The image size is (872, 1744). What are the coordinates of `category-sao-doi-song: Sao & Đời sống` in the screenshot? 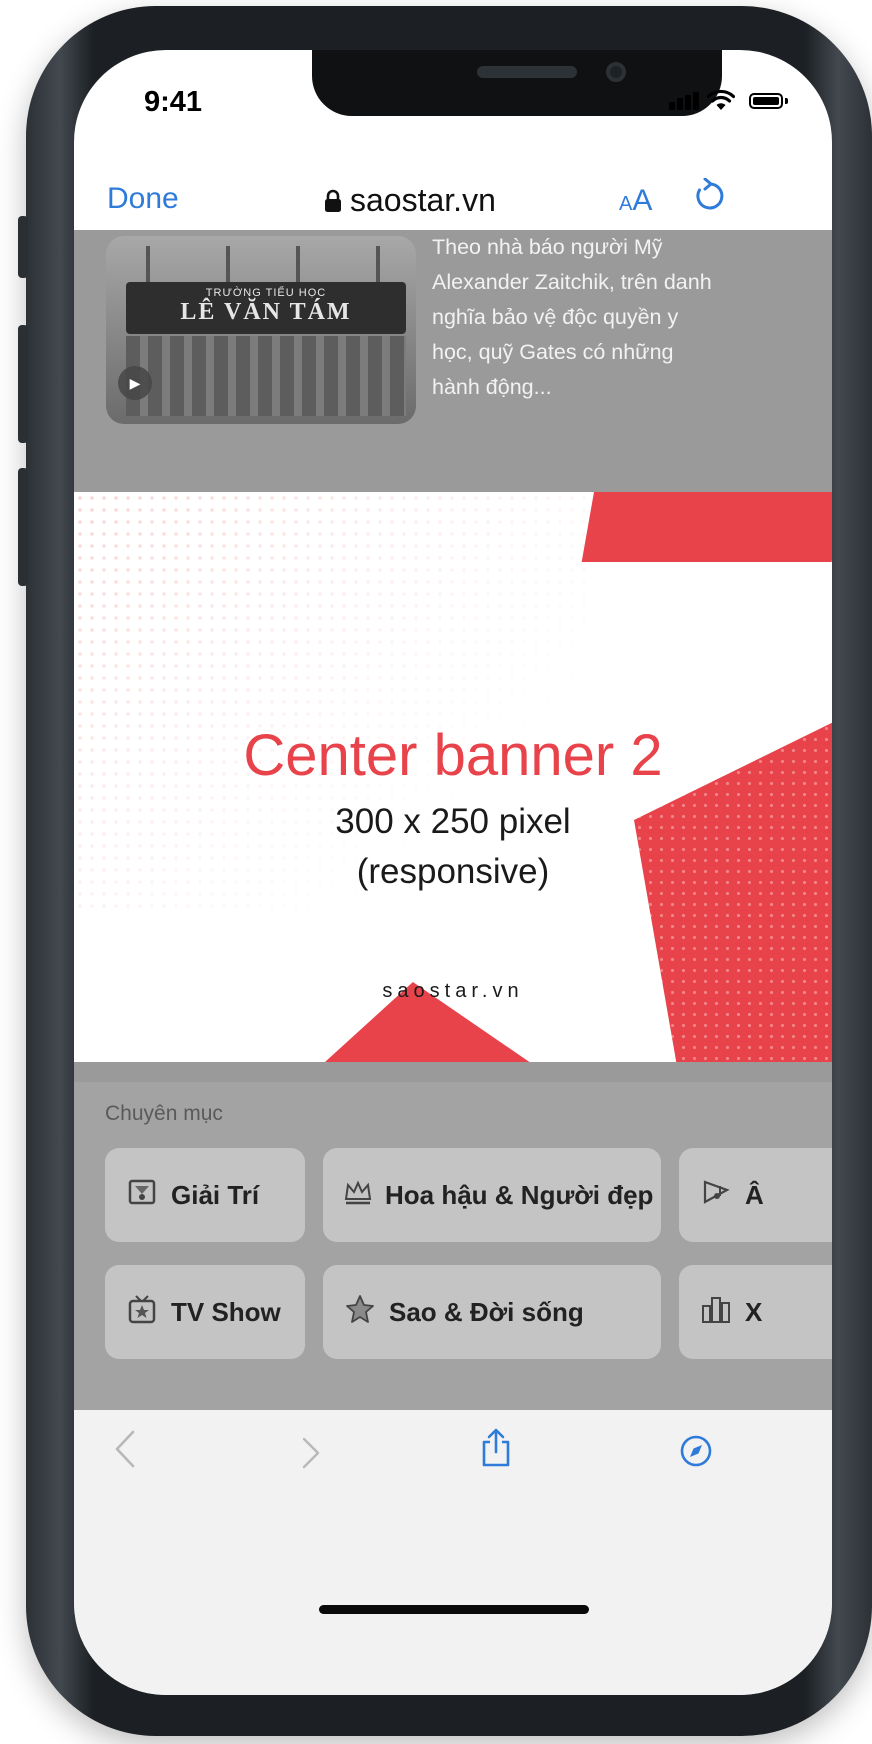 It's located at (492, 1312).